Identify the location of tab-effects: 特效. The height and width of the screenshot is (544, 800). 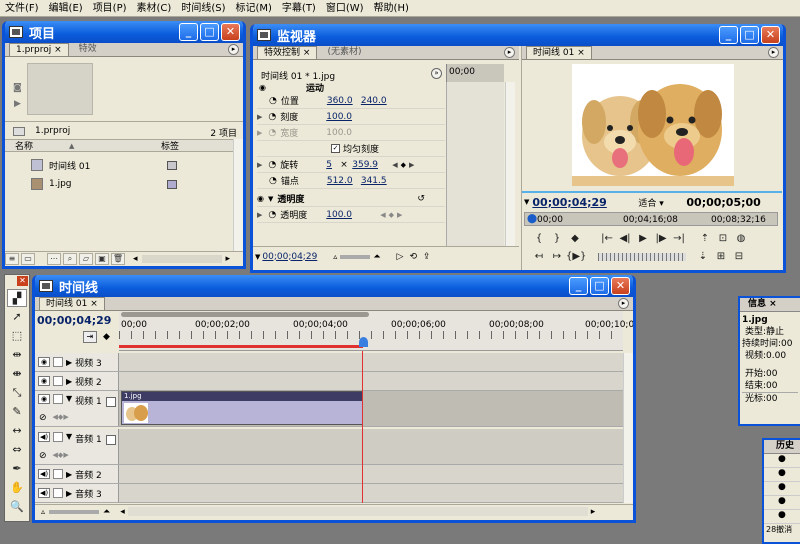
(87, 49).